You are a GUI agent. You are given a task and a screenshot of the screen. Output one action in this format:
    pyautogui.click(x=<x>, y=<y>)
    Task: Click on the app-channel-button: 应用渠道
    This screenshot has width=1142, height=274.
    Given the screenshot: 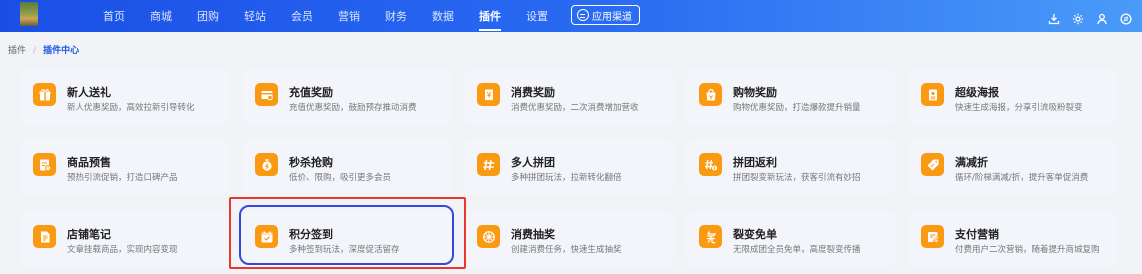 What is the action you would take?
    pyautogui.click(x=605, y=15)
    